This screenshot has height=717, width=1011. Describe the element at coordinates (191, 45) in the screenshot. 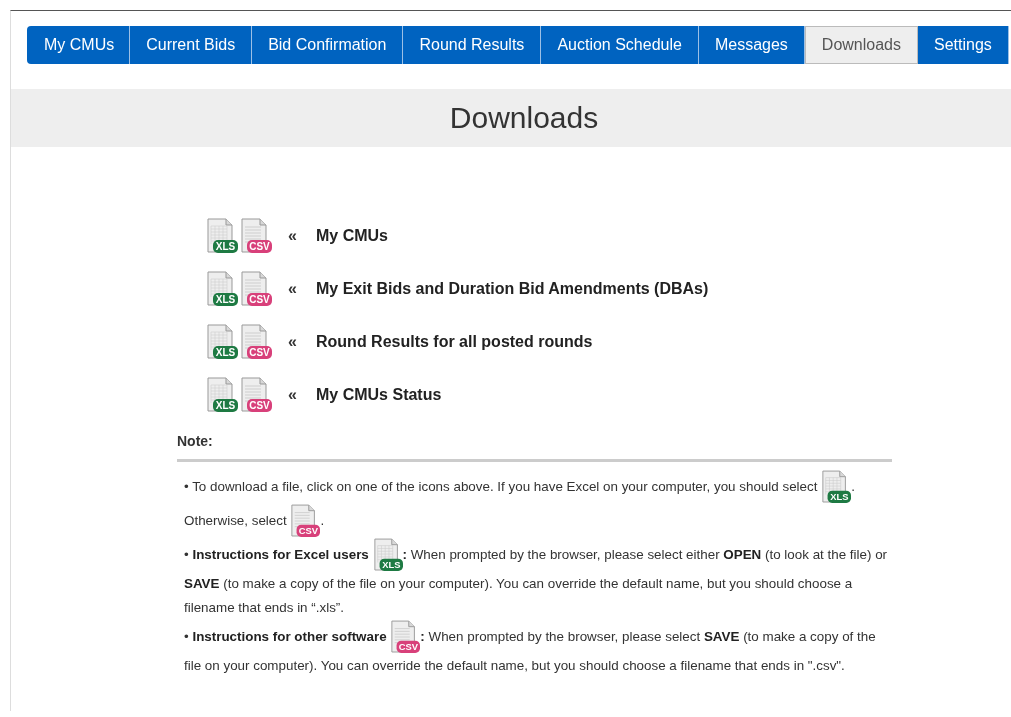

I see `nav-tab: Current Bids` at that location.